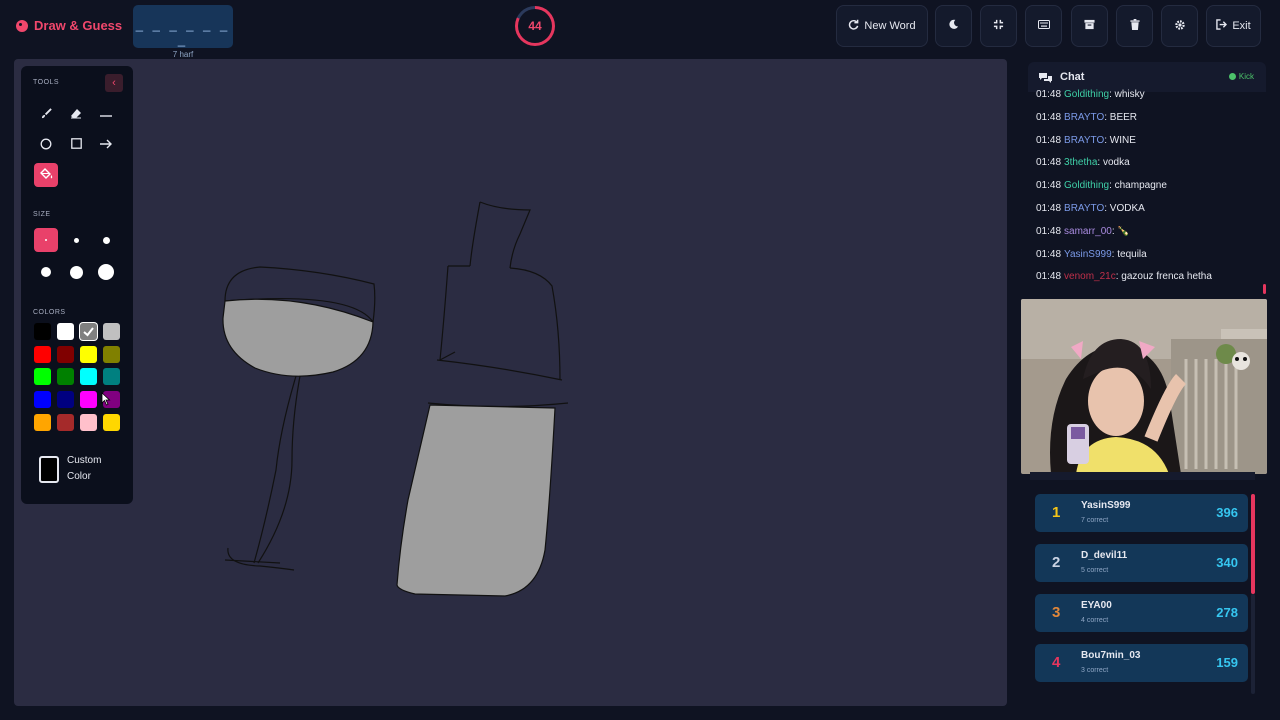 The width and height of the screenshot is (1280, 720). What do you see at coordinates (1142, 476) in the screenshot?
I see `leaderboard-header` at bounding box center [1142, 476].